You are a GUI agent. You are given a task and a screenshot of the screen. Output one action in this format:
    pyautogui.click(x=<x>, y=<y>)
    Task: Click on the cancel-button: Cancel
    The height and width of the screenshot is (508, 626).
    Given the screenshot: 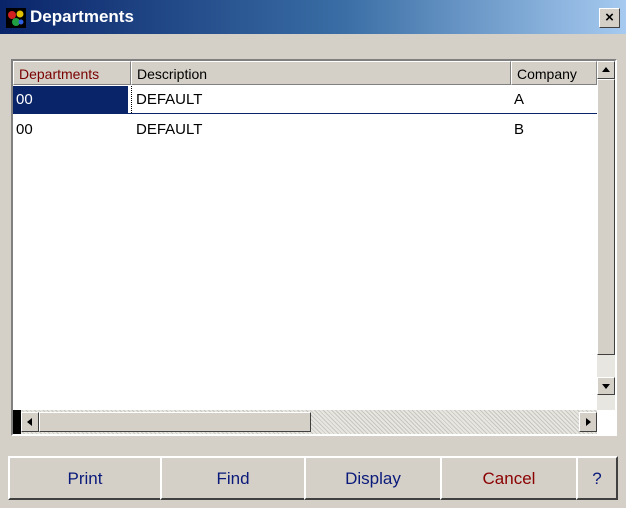 What is the action you would take?
    pyautogui.click(x=509, y=478)
    